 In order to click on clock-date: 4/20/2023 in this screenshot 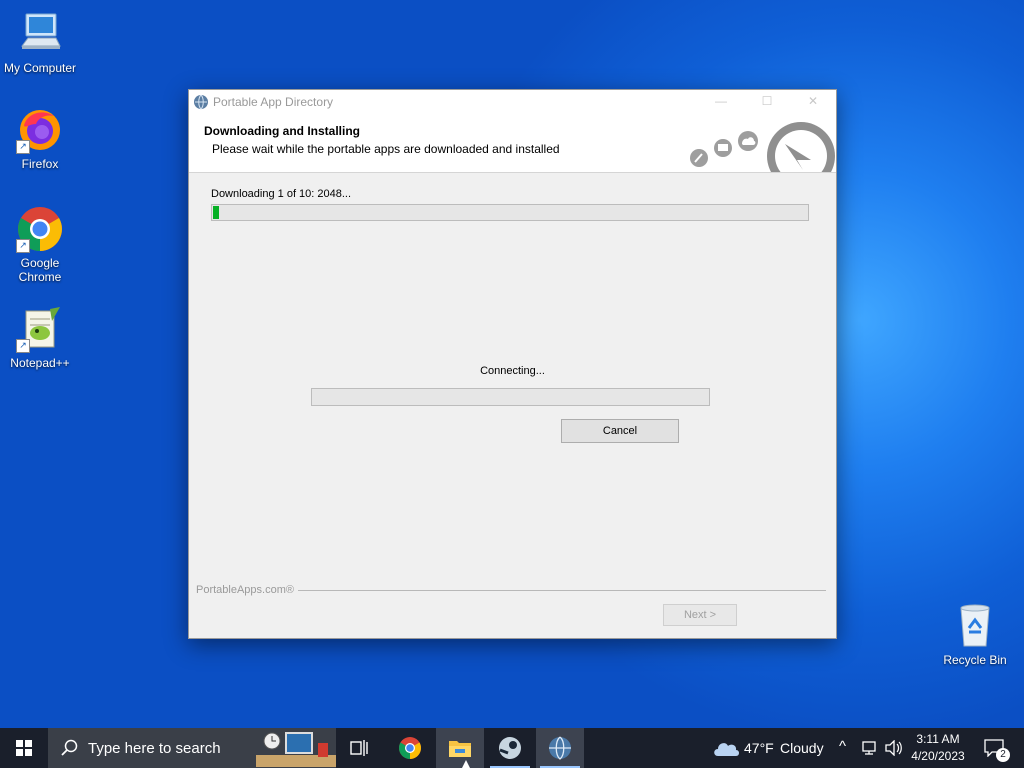, I will do `click(938, 756)`.